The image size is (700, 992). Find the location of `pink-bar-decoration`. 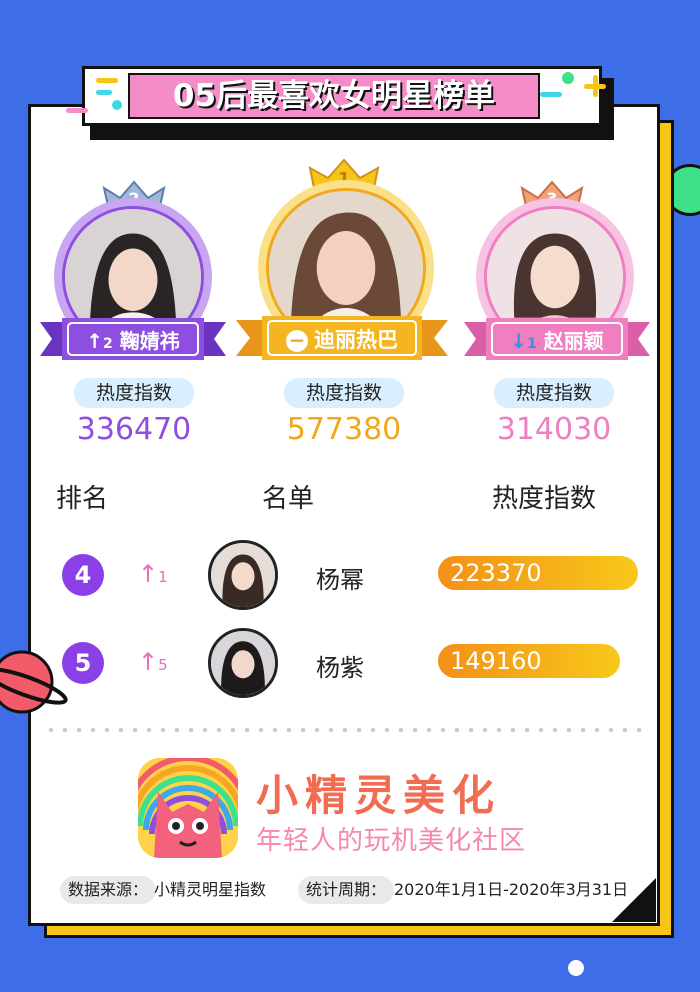

pink-bar-decoration is located at coordinates (77, 110).